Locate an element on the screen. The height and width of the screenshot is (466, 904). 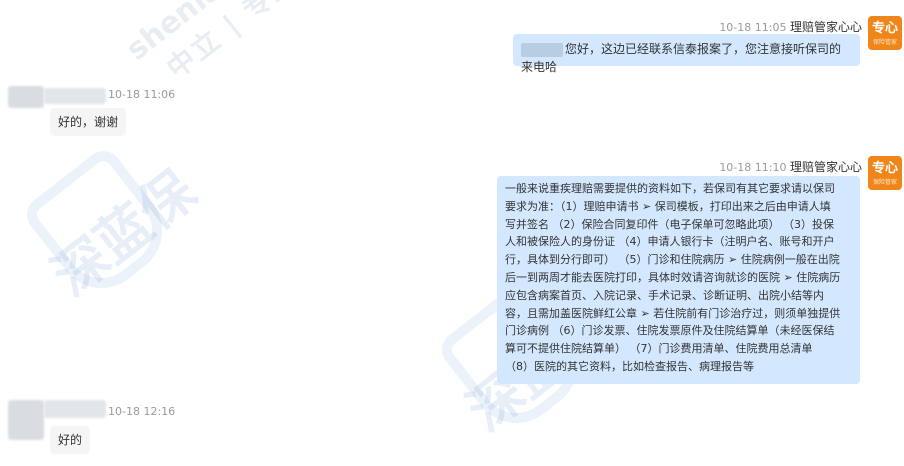
message-time: 10-18 11:05 is located at coordinates (753, 27).